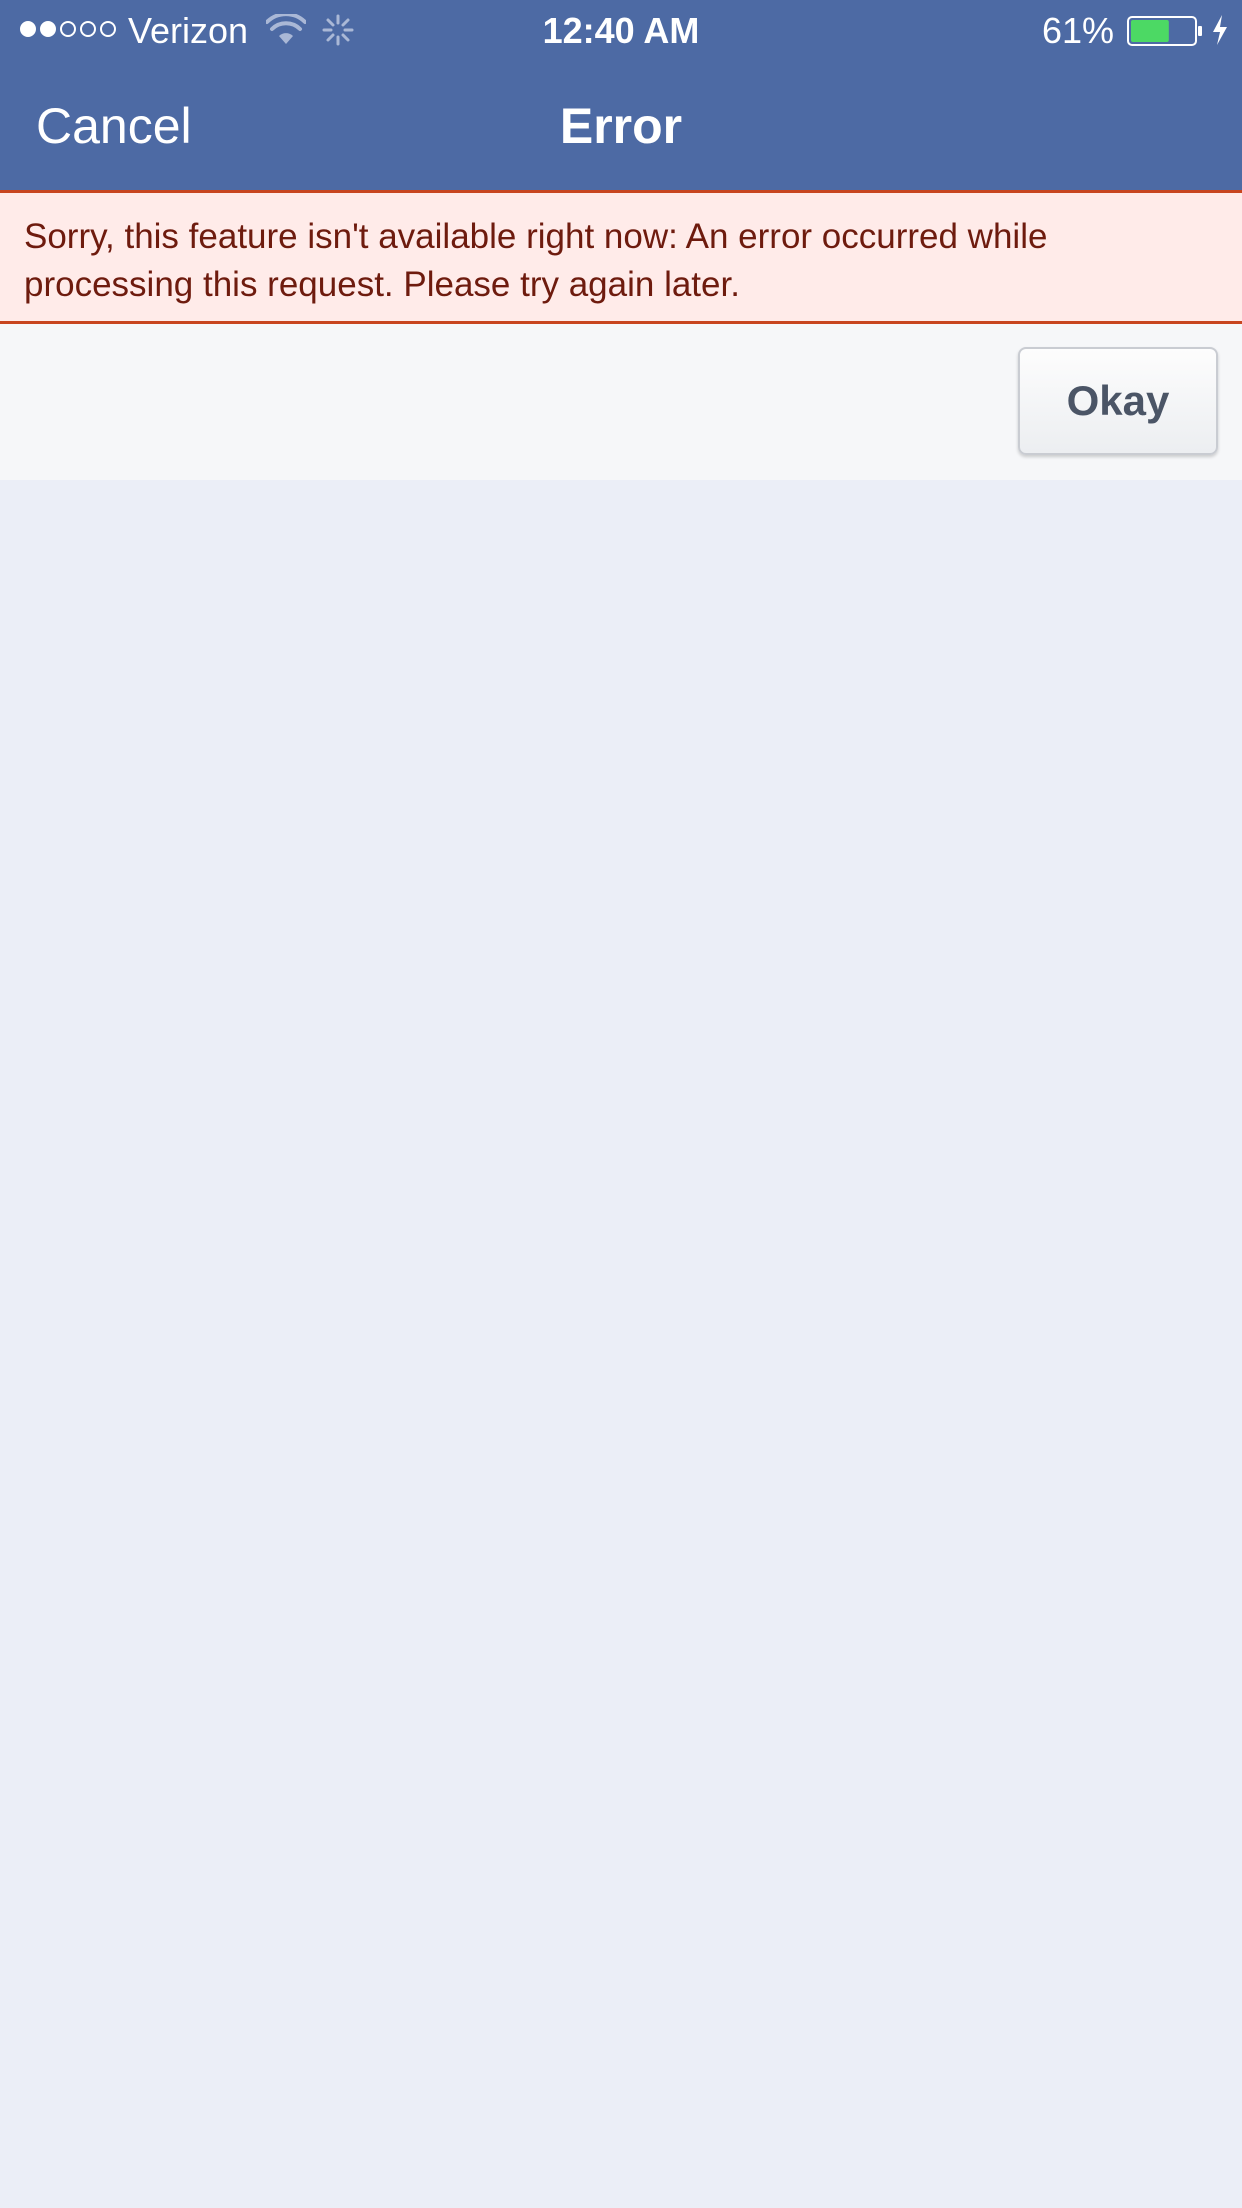 The image size is (1242, 2208). What do you see at coordinates (1077, 30) in the screenshot?
I see `battery-percentage: 61%` at bounding box center [1077, 30].